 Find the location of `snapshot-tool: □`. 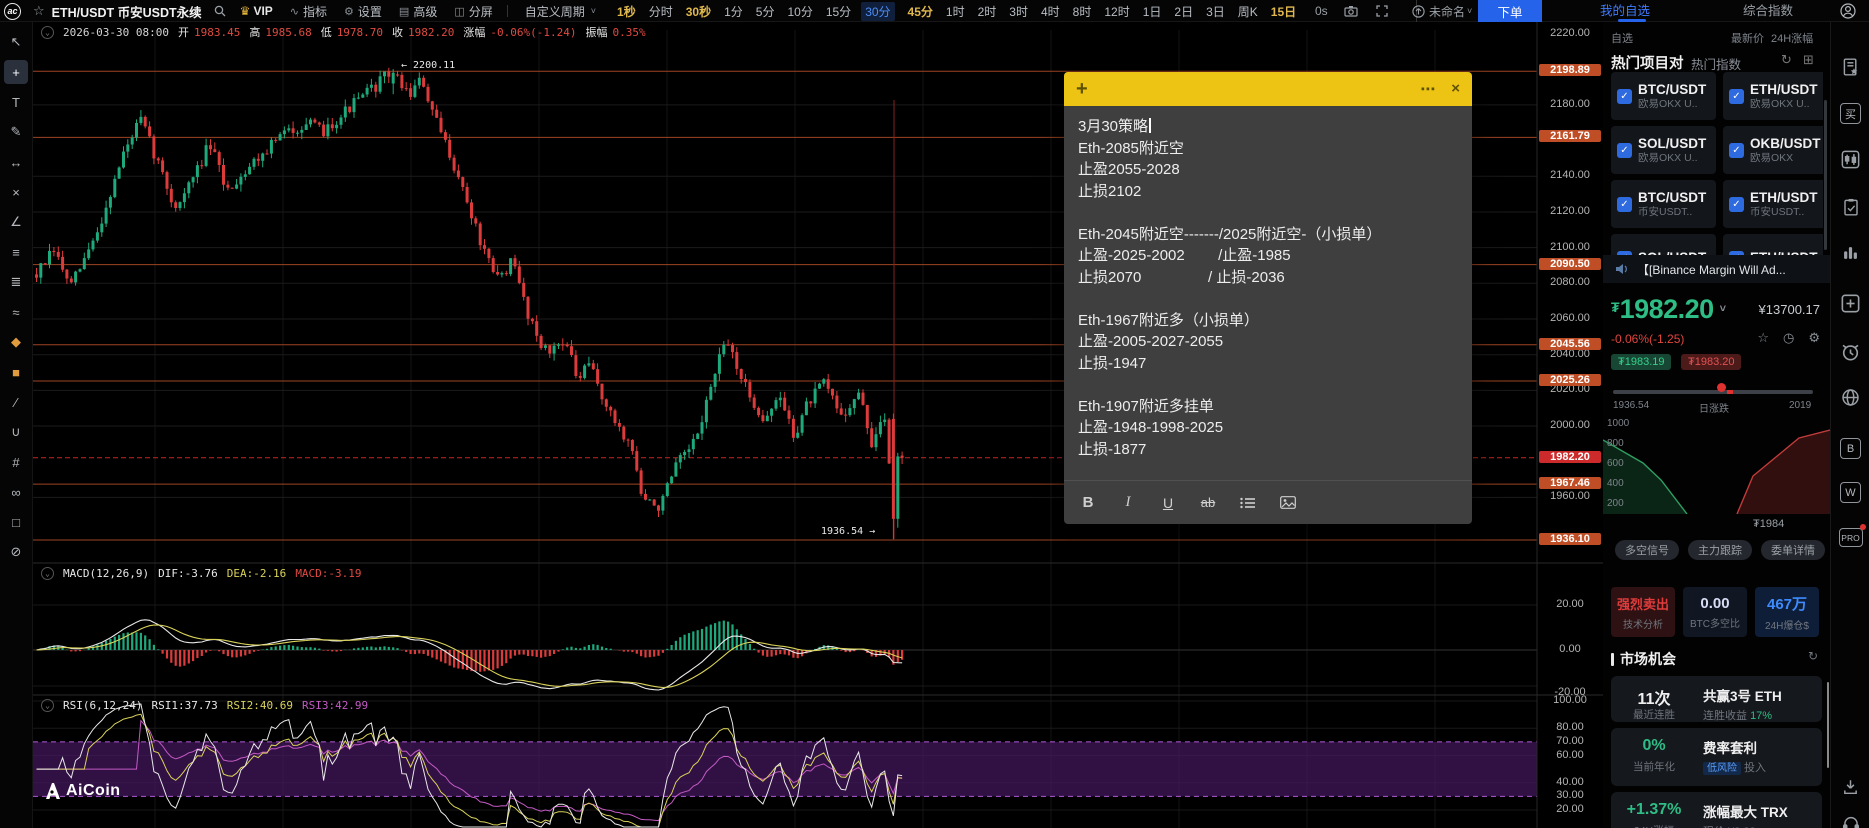

snapshot-tool: □ is located at coordinates (16, 522).